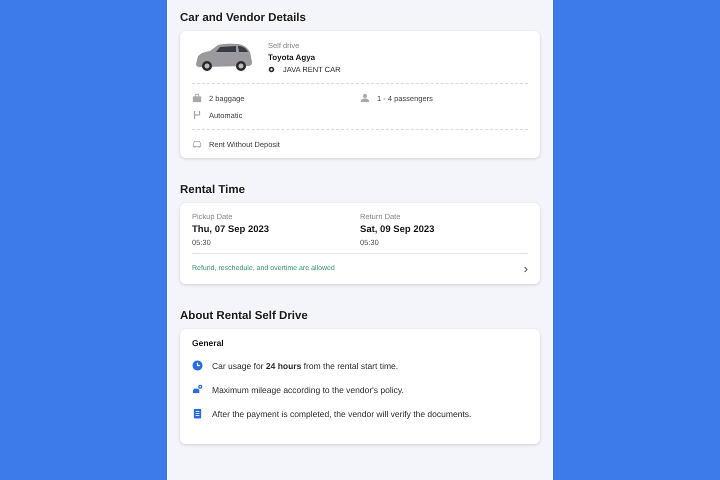 The width and height of the screenshot is (720, 480). I want to click on vendor-logo-icon, so click(271, 69).